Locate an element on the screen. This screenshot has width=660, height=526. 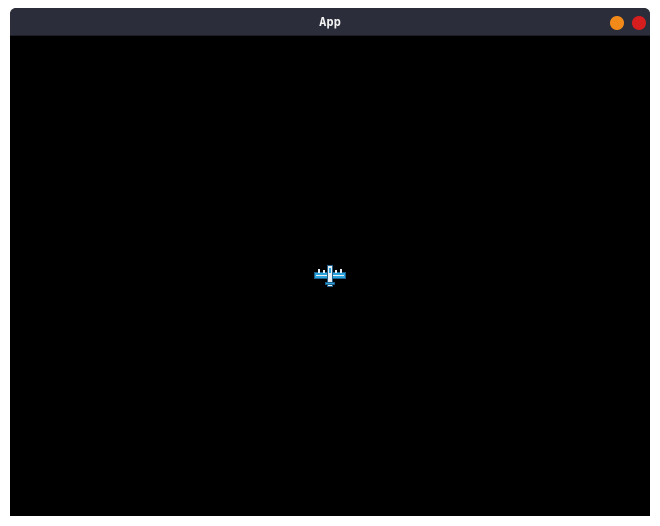
spaceship-icon is located at coordinates (330, 276).